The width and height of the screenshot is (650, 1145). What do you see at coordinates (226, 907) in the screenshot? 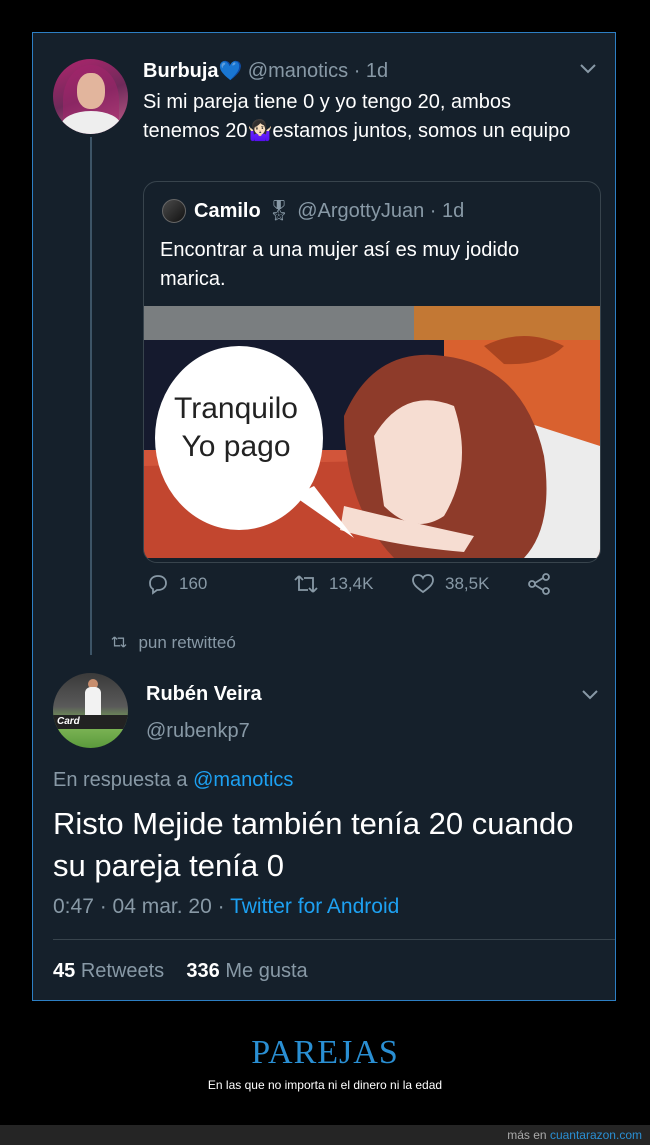
I see `tweet-meta: 0:47 · 04 mar. 20 · Twitter for Android` at bounding box center [226, 907].